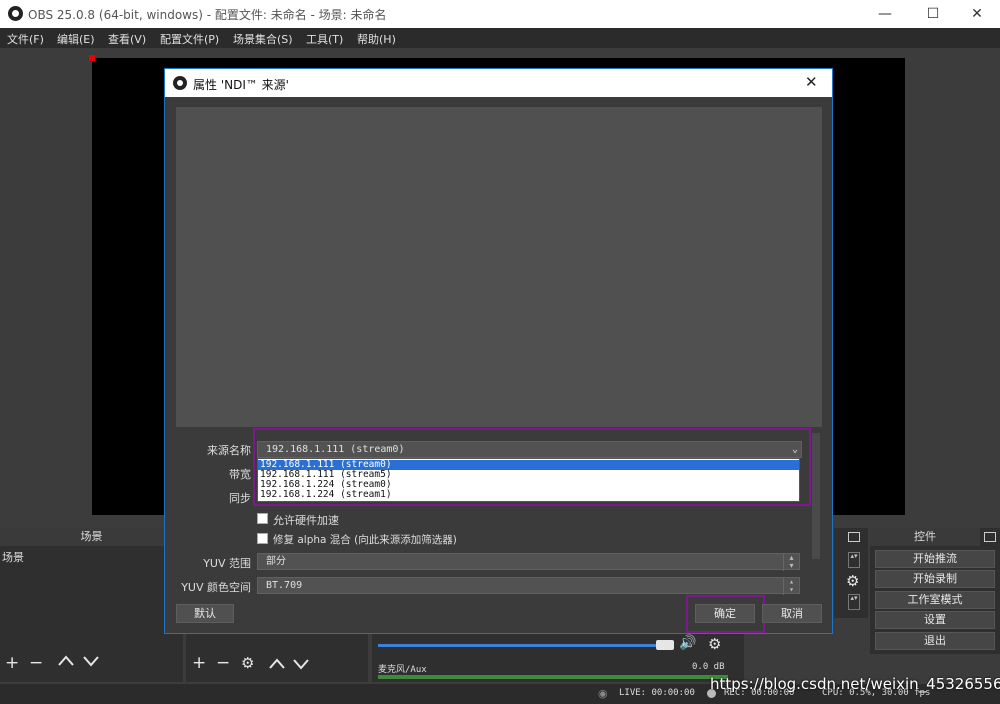 Image resolution: width=1000 pixels, height=704 pixels. I want to click on menu-tools: 工具(T), so click(324, 39).